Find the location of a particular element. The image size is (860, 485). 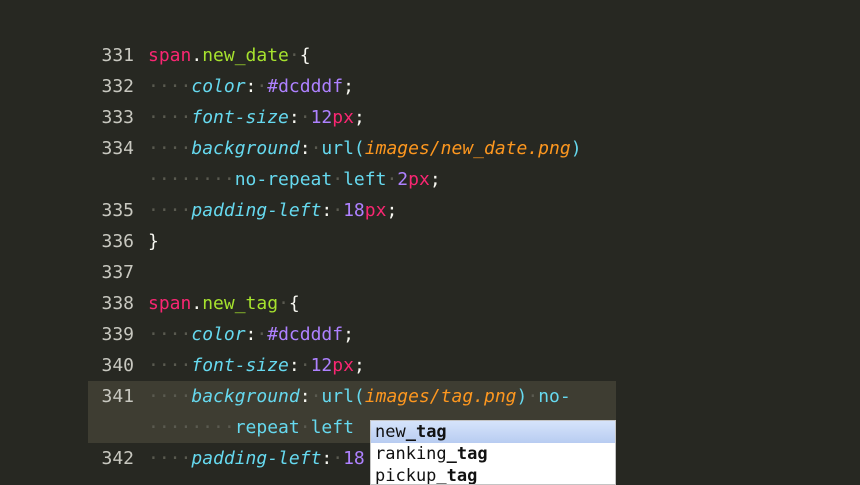

line-number: 338 is located at coordinates (117, 303).